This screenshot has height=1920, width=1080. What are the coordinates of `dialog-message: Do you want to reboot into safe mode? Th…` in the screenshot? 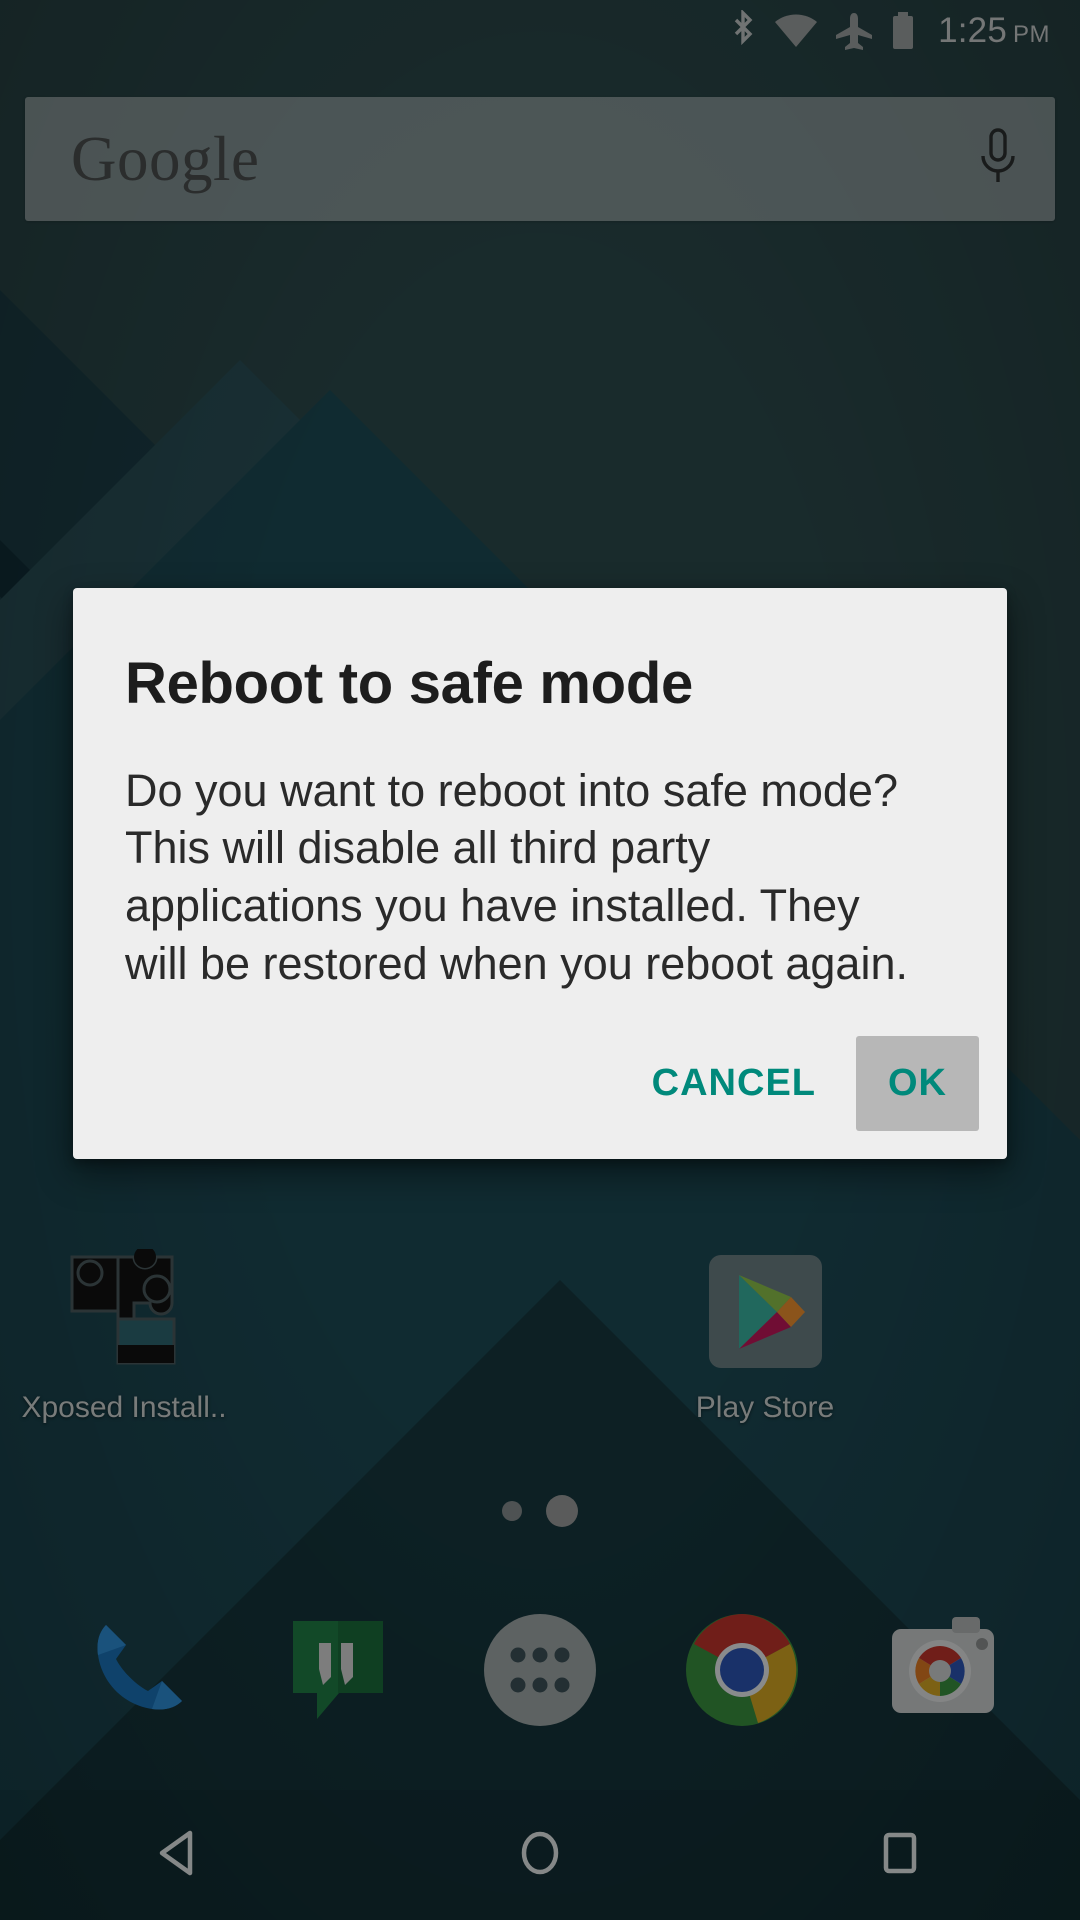 It's located at (516, 876).